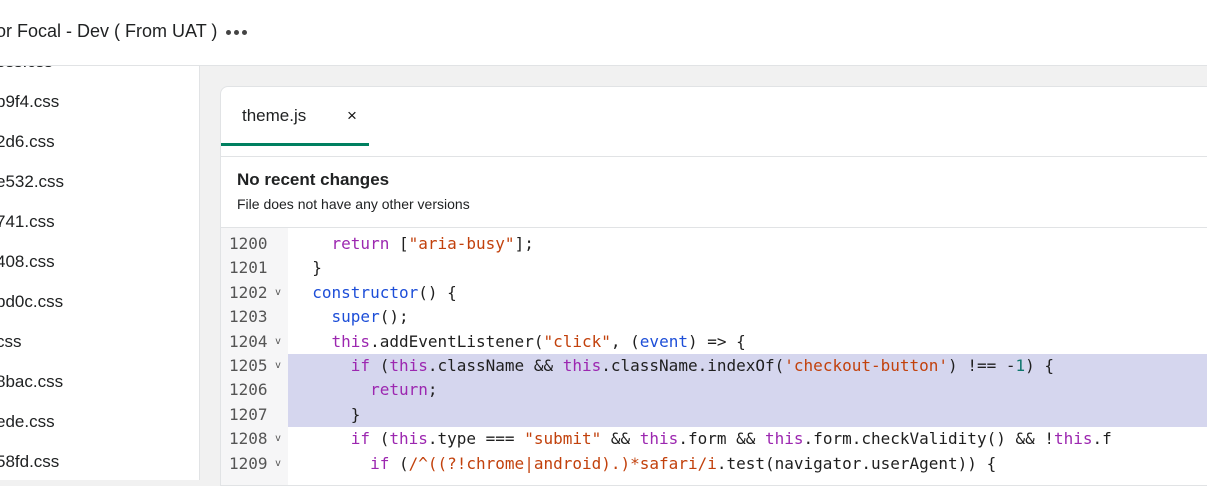 The width and height of the screenshot is (1207, 486). I want to click on file-item: bd0c.css, so click(31, 302).